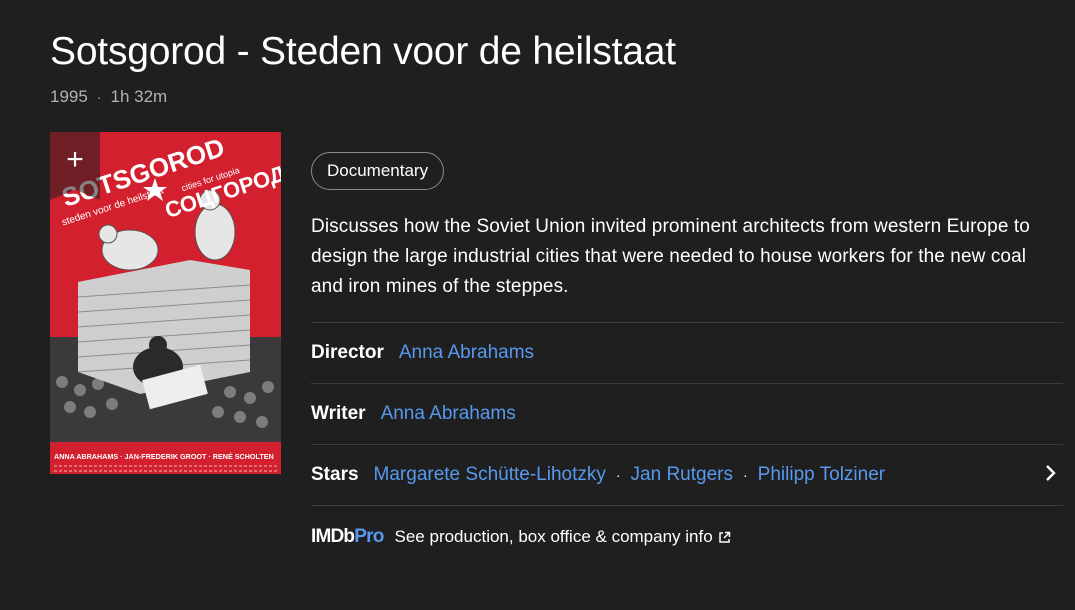 The width and height of the screenshot is (1075, 610). I want to click on page-title: Sotsgorod - Steden voor de heilstaat, so click(363, 51).